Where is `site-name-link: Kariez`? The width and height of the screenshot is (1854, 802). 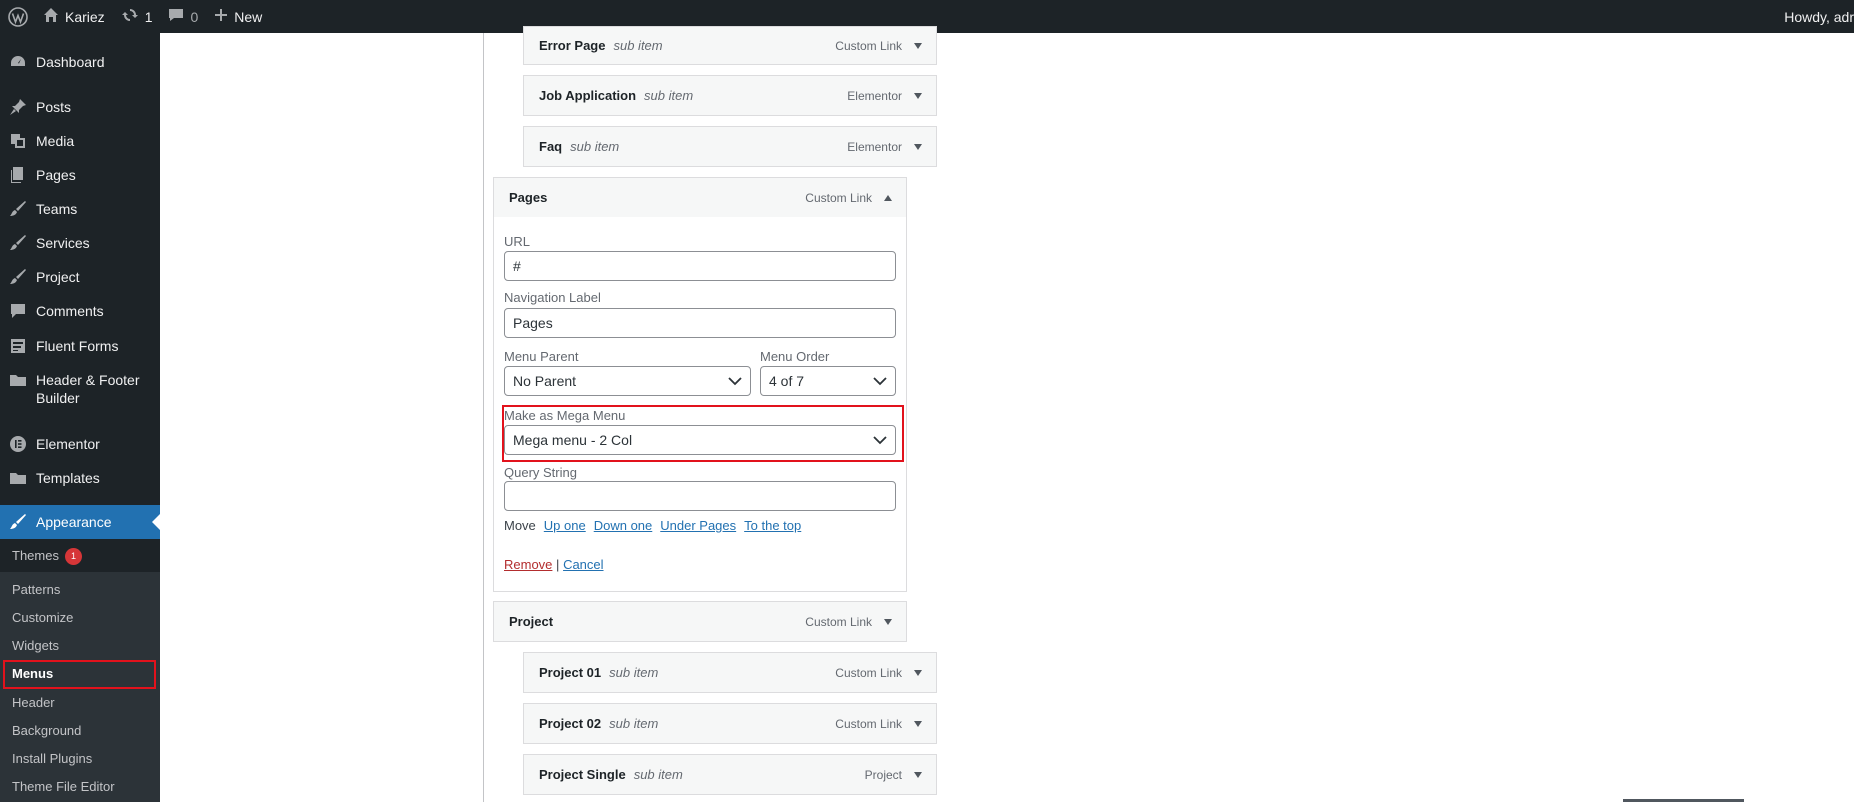
site-name-link: Kariez is located at coordinates (74, 16).